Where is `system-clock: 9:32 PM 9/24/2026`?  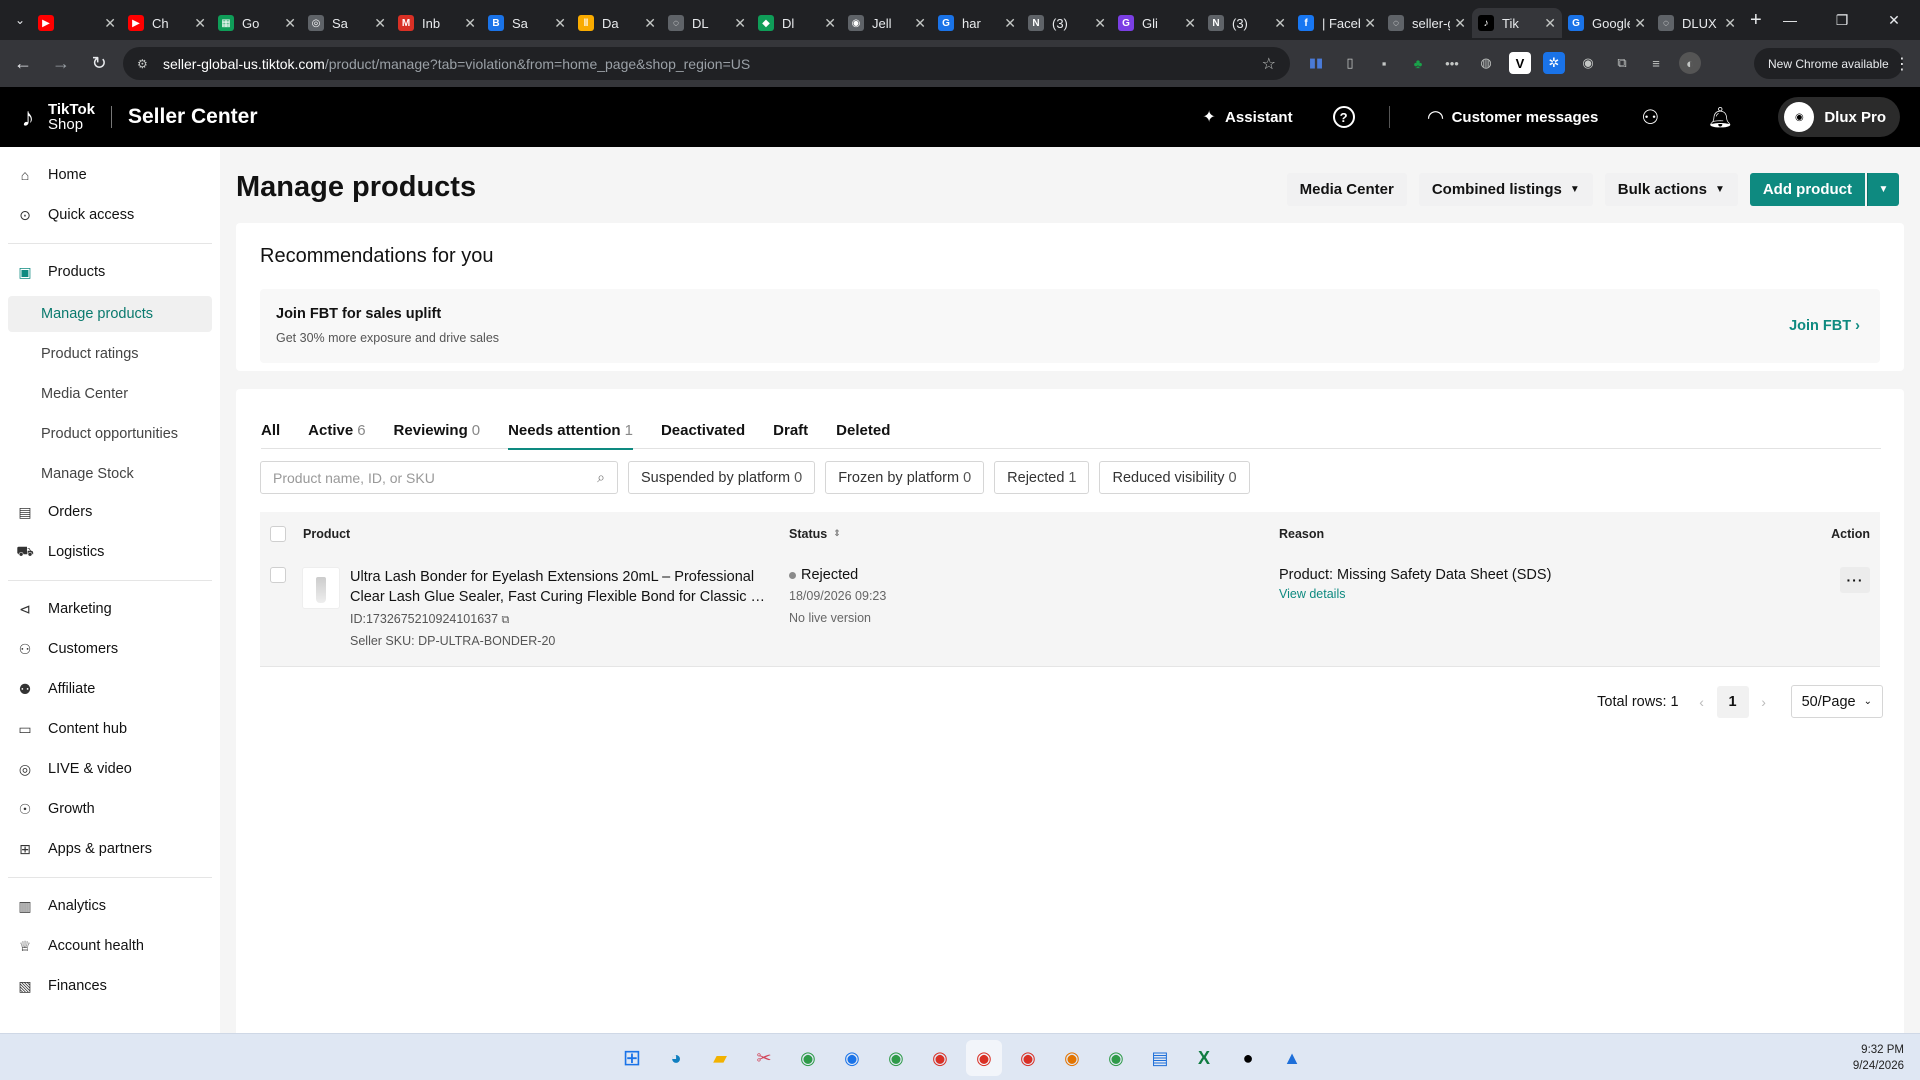
system-clock: 9:32 PM 9/24/2026 is located at coordinates (1878, 1058).